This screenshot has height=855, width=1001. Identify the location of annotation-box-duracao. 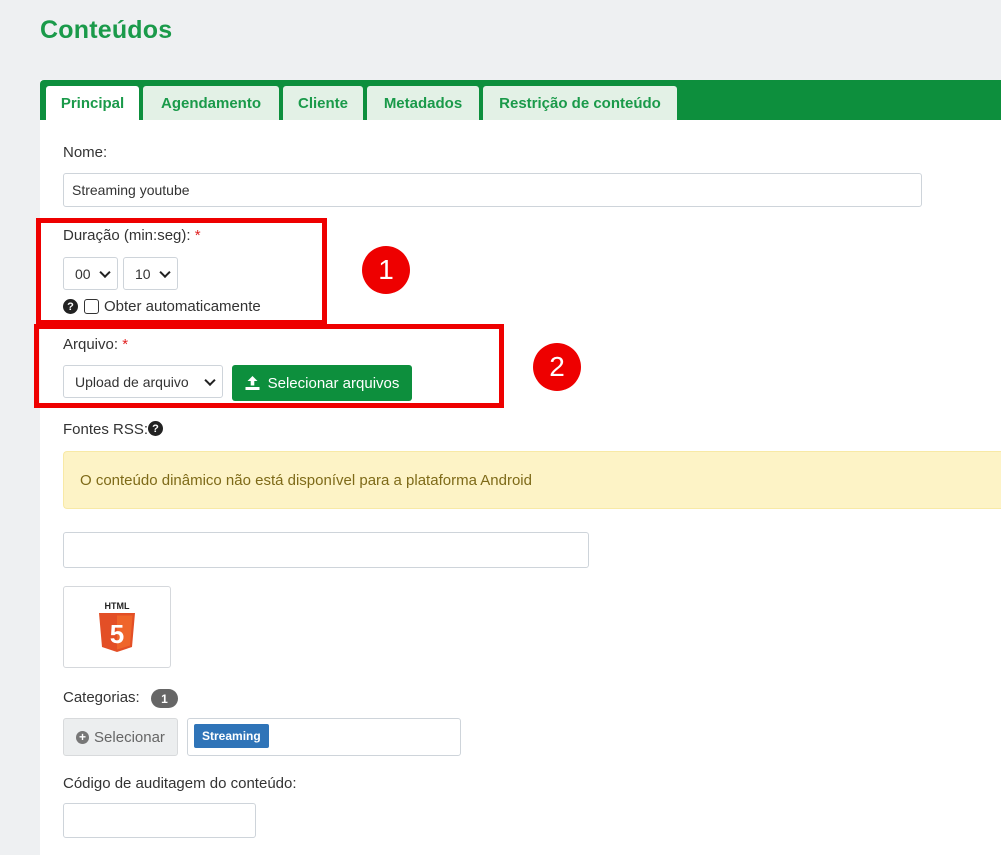
(181, 271).